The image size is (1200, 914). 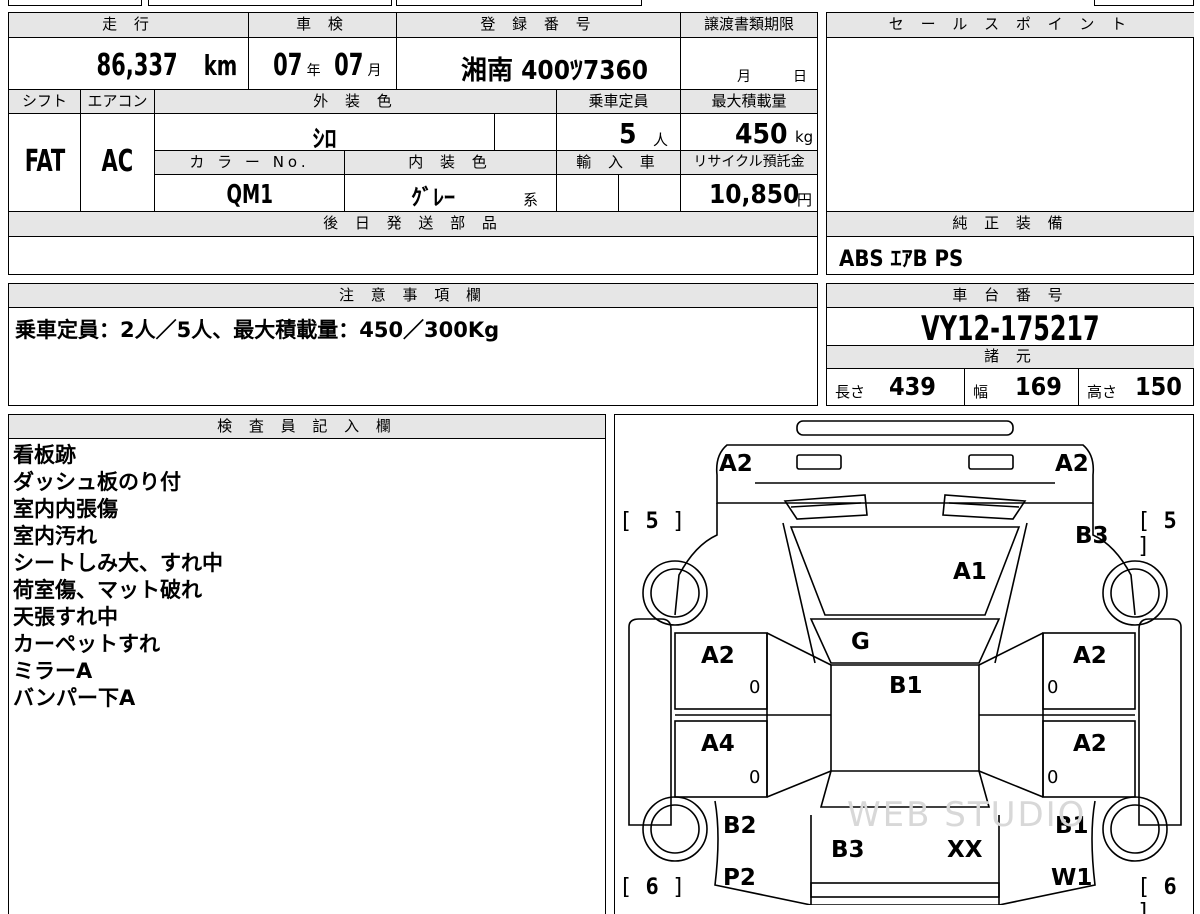 I want to click on load-cell: 450 kg, so click(x=749, y=132).